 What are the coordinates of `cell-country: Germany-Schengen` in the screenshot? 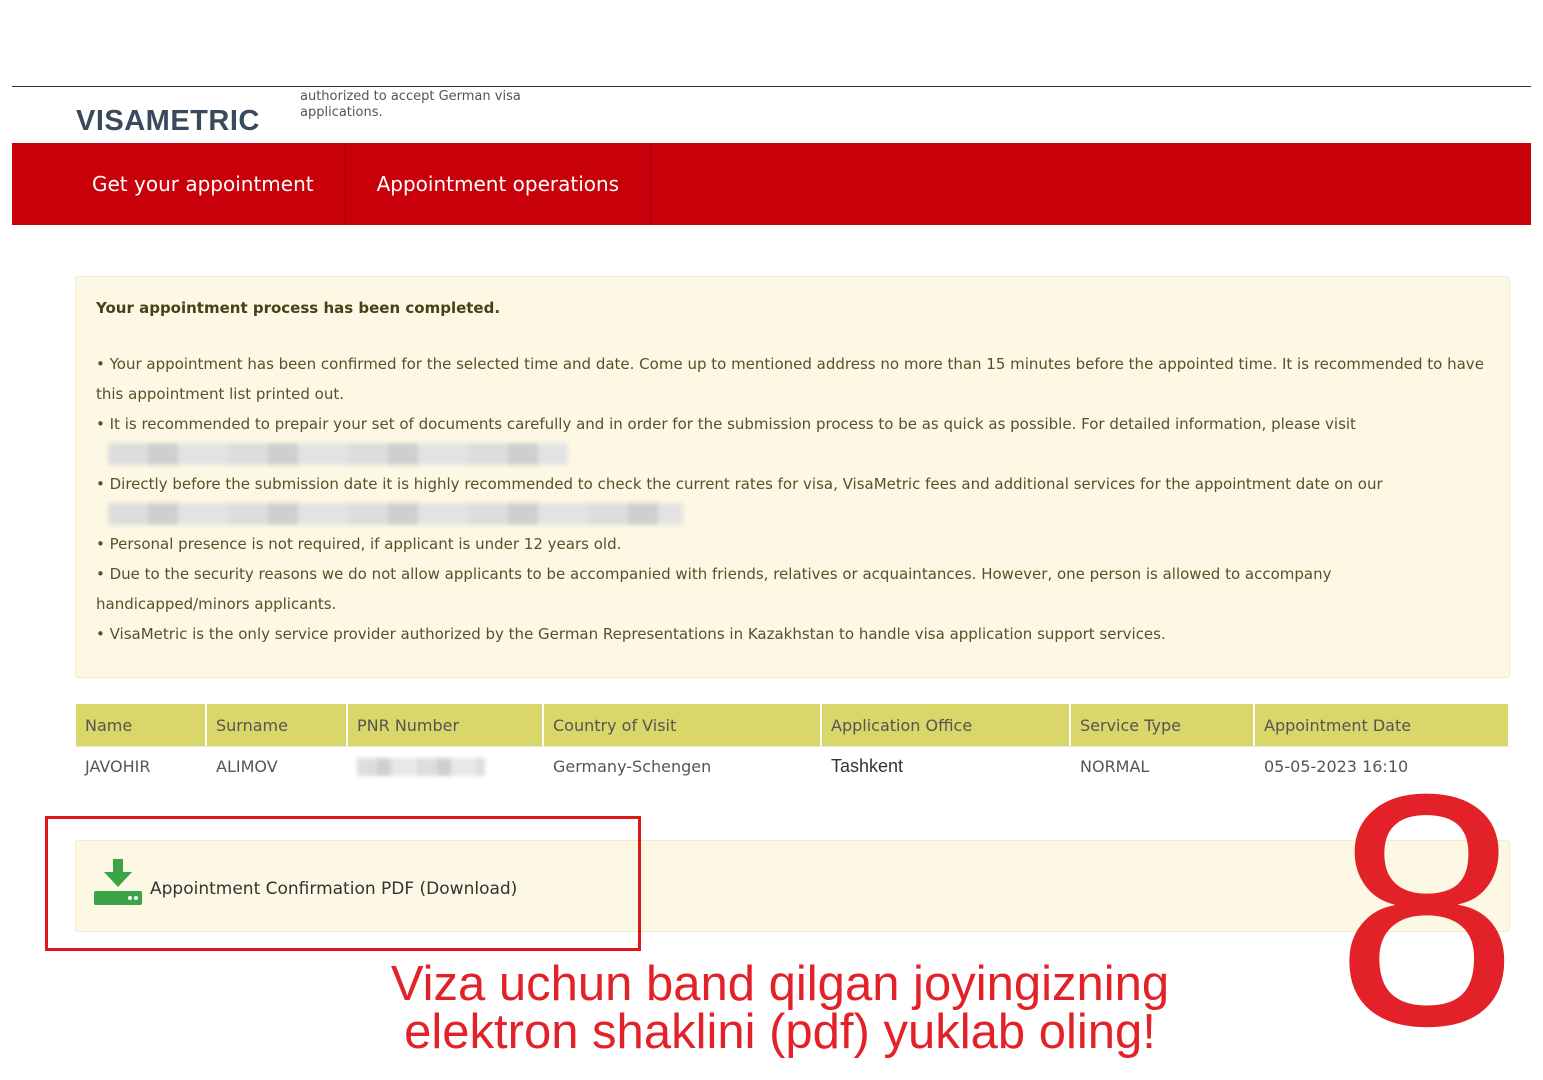 It's located at (683, 766).